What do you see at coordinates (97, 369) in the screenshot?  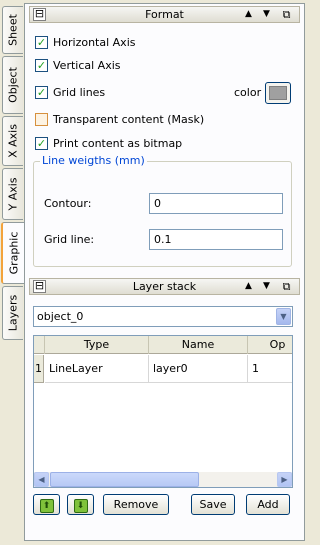 I see `table-cell-type: LineLayer` at bounding box center [97, 369].